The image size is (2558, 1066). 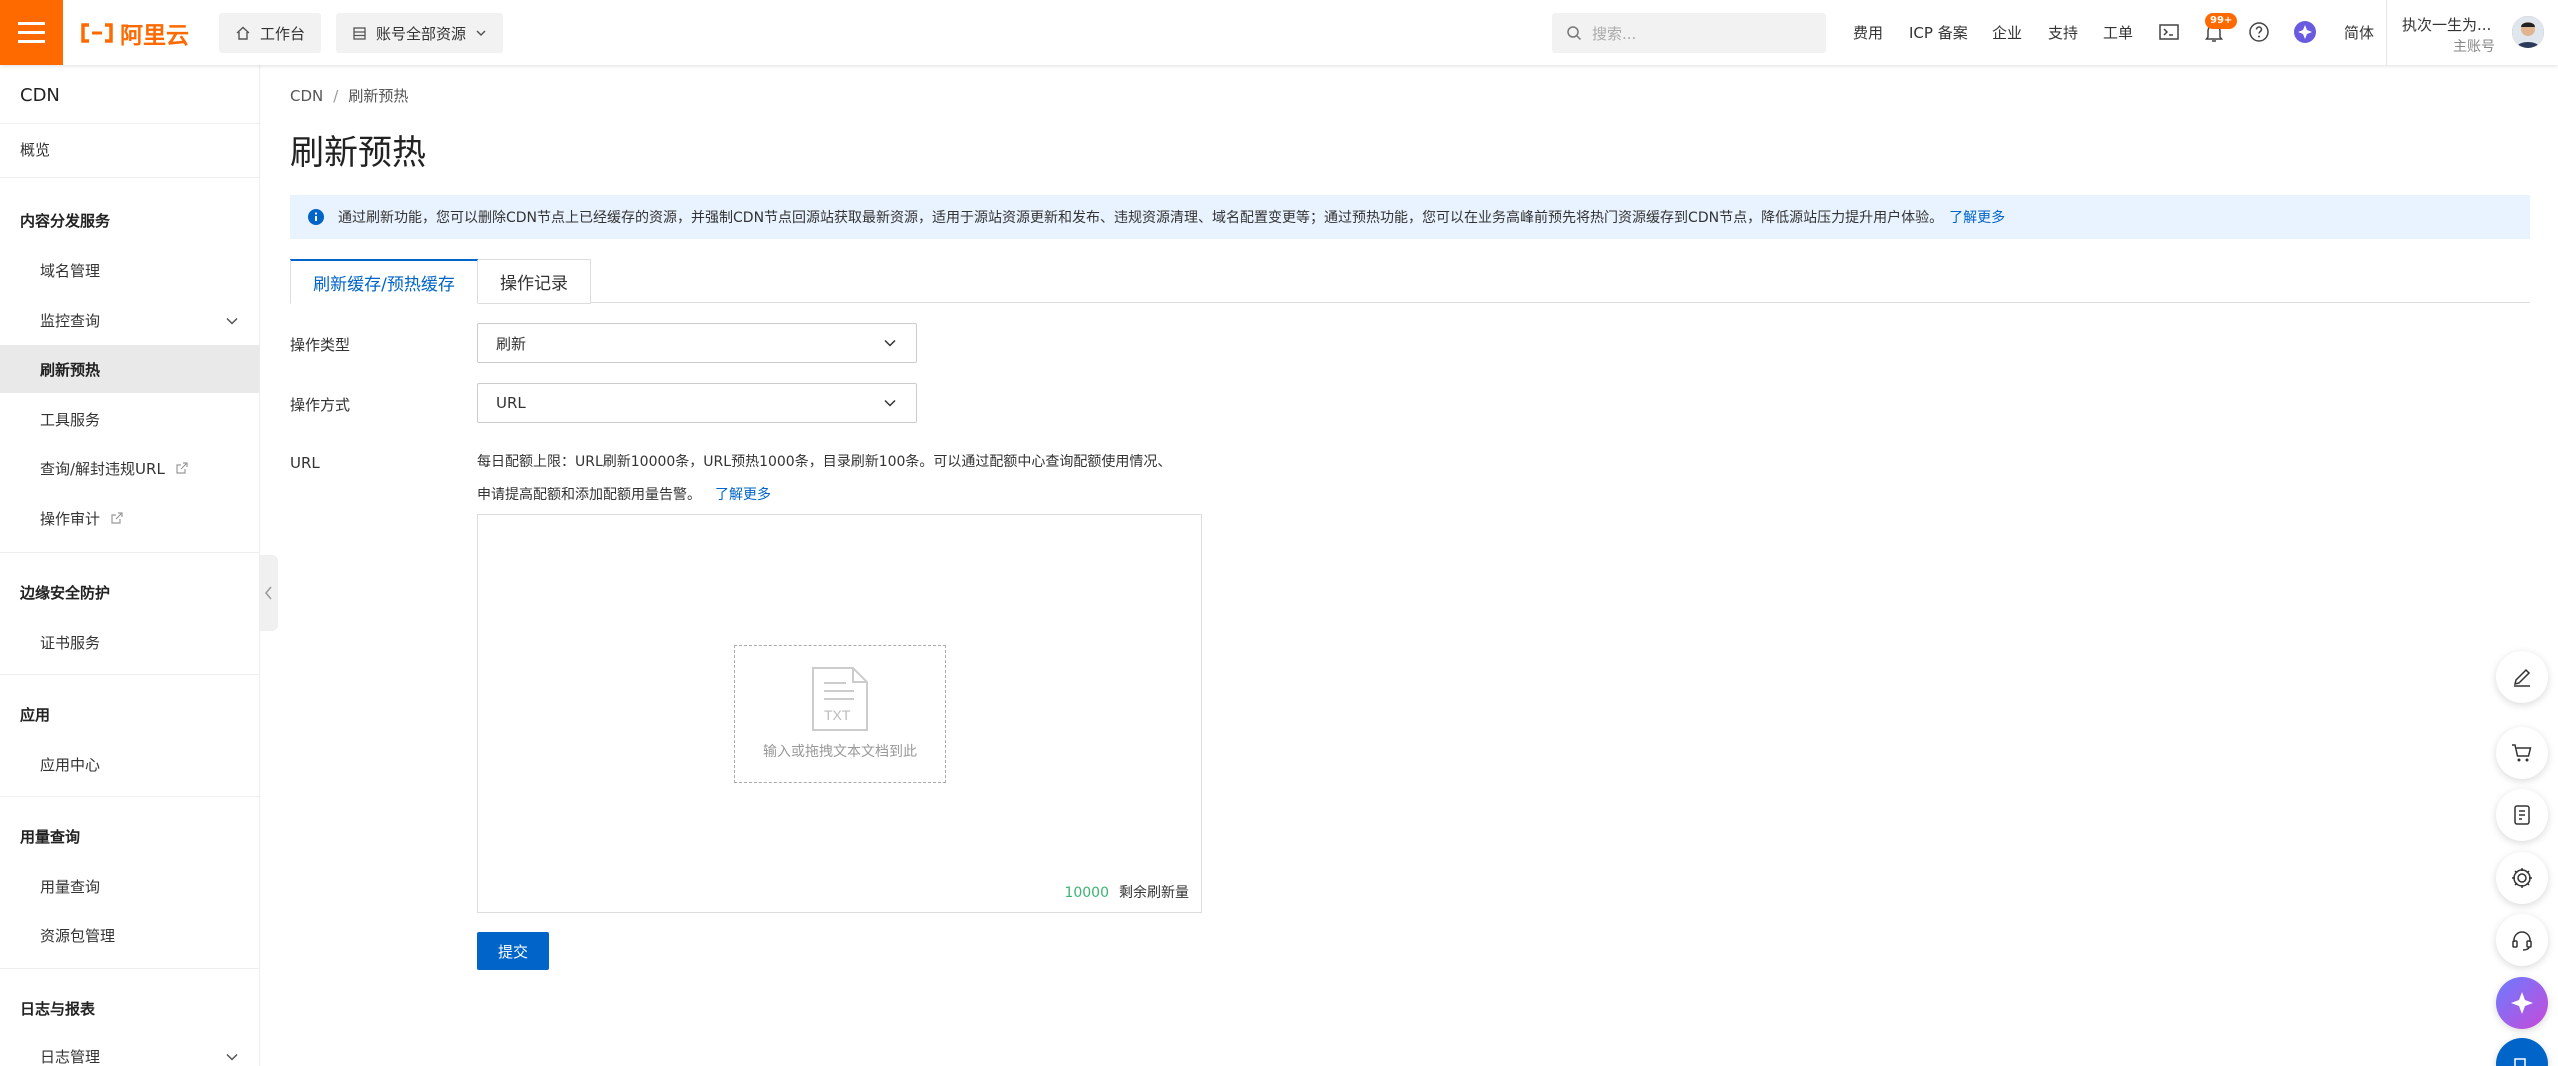 I want to click on cart-icon, so click(x=2522, y=753).